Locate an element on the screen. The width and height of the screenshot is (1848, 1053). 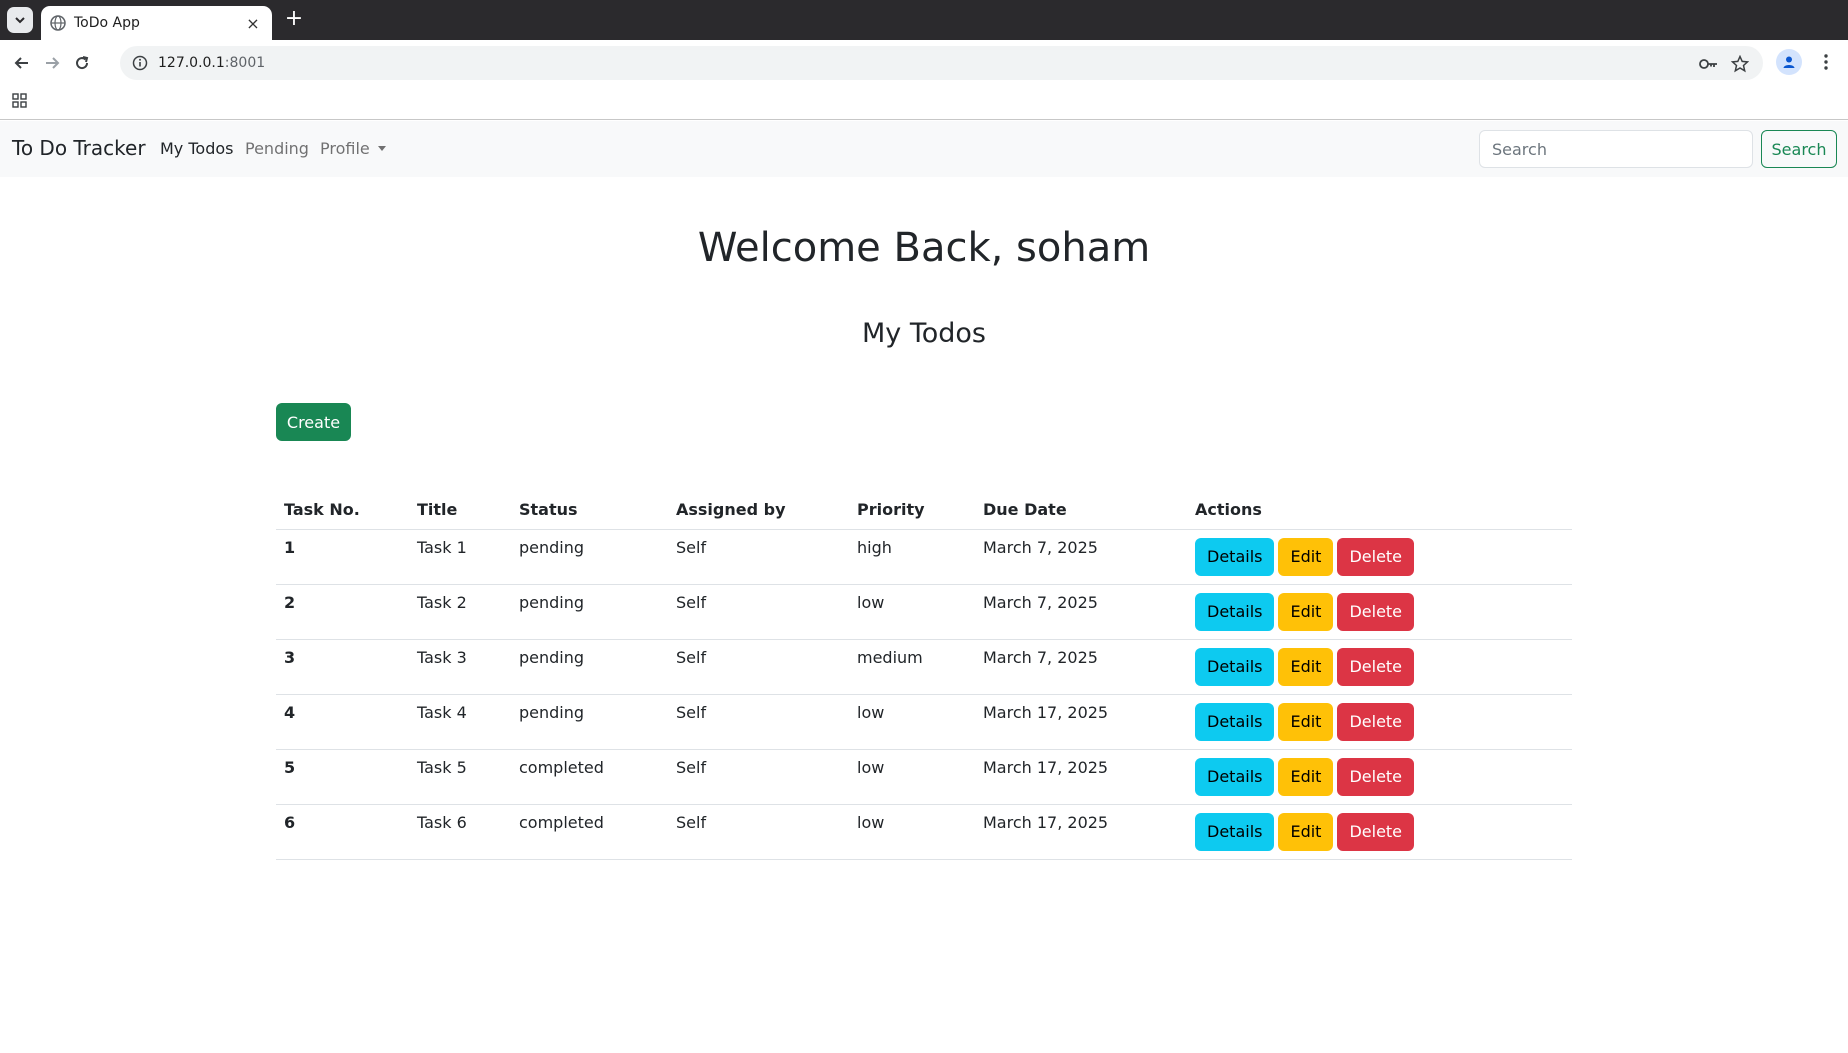
browser-tab-strip: ToDo App × + is located at coordinates (924, 20).